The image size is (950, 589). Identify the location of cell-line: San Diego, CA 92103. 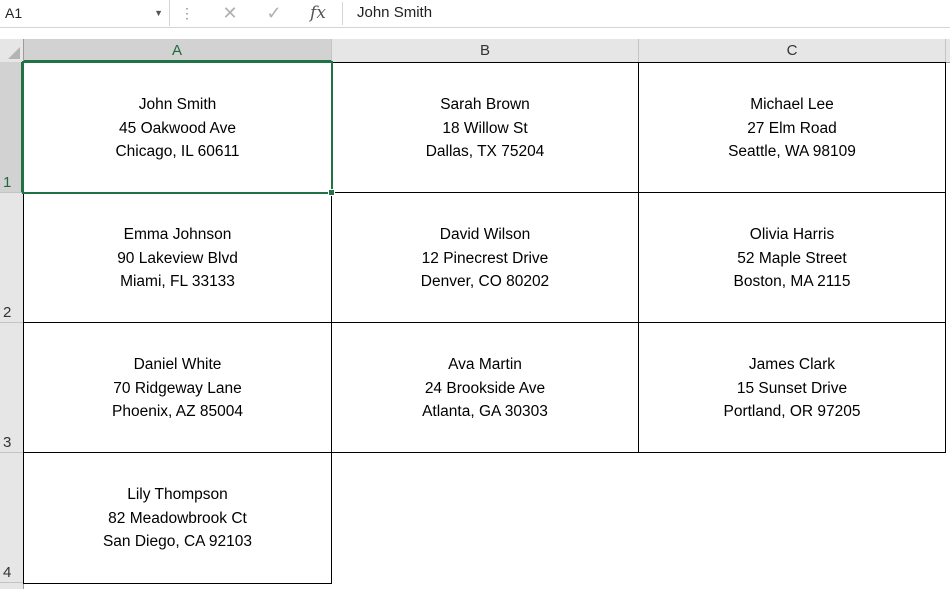
(177, 541).